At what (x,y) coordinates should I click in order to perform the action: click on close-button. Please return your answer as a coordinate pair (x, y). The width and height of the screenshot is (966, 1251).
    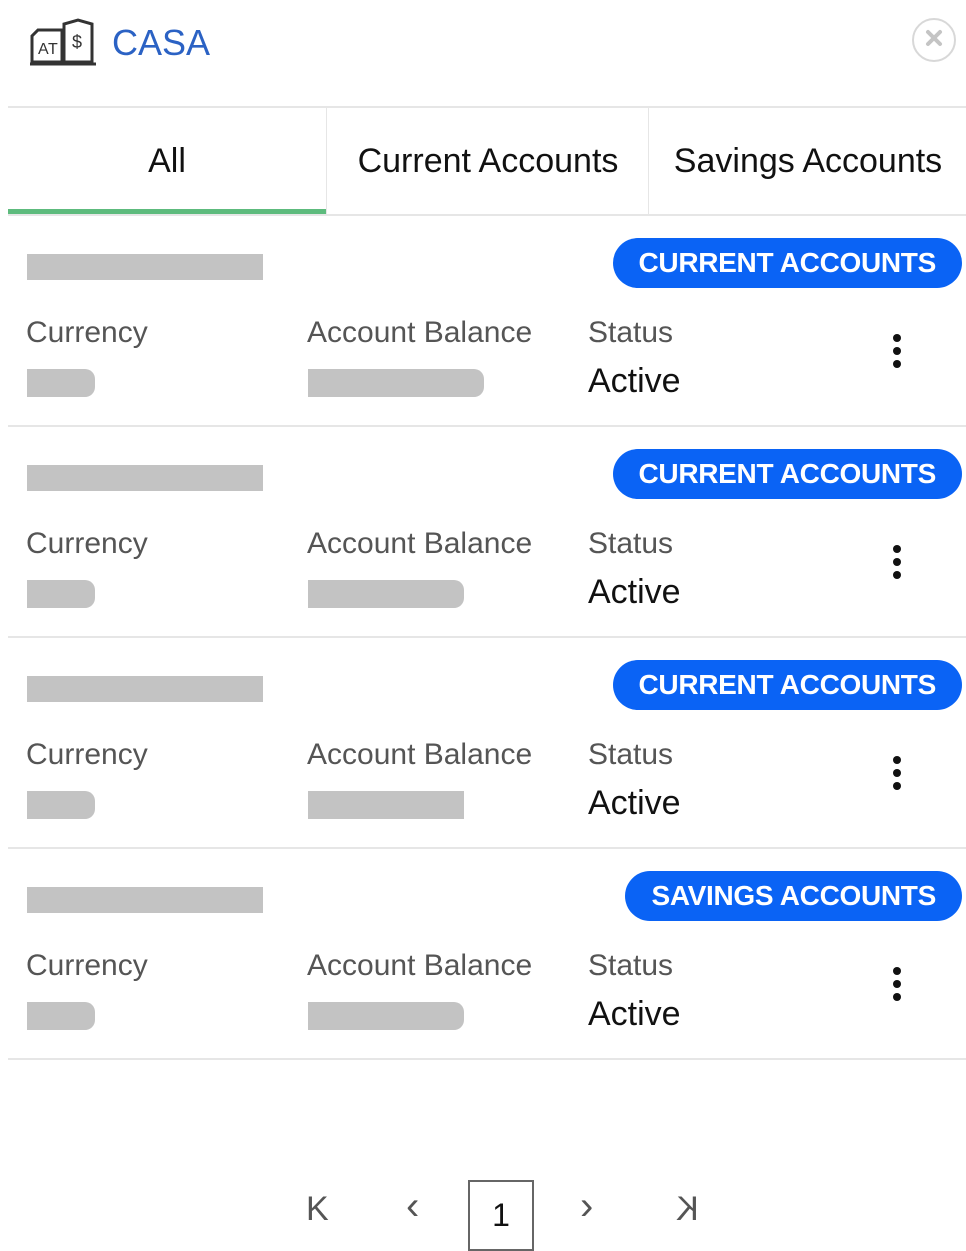
    Looking at the image, I should click on (934, 40).